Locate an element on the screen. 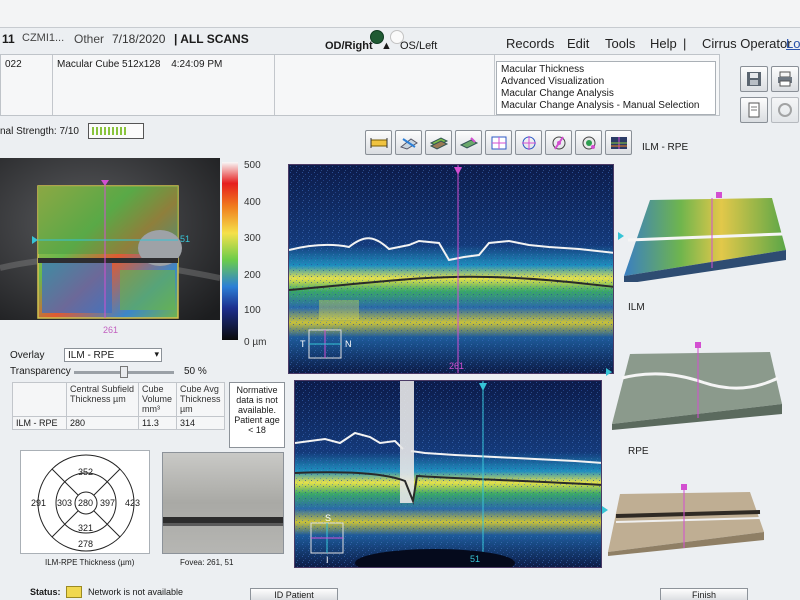 This screenshot has width=800, height=600. signal-strength-label: nal Strength: 7/10 is located at coordinates (39, 131).